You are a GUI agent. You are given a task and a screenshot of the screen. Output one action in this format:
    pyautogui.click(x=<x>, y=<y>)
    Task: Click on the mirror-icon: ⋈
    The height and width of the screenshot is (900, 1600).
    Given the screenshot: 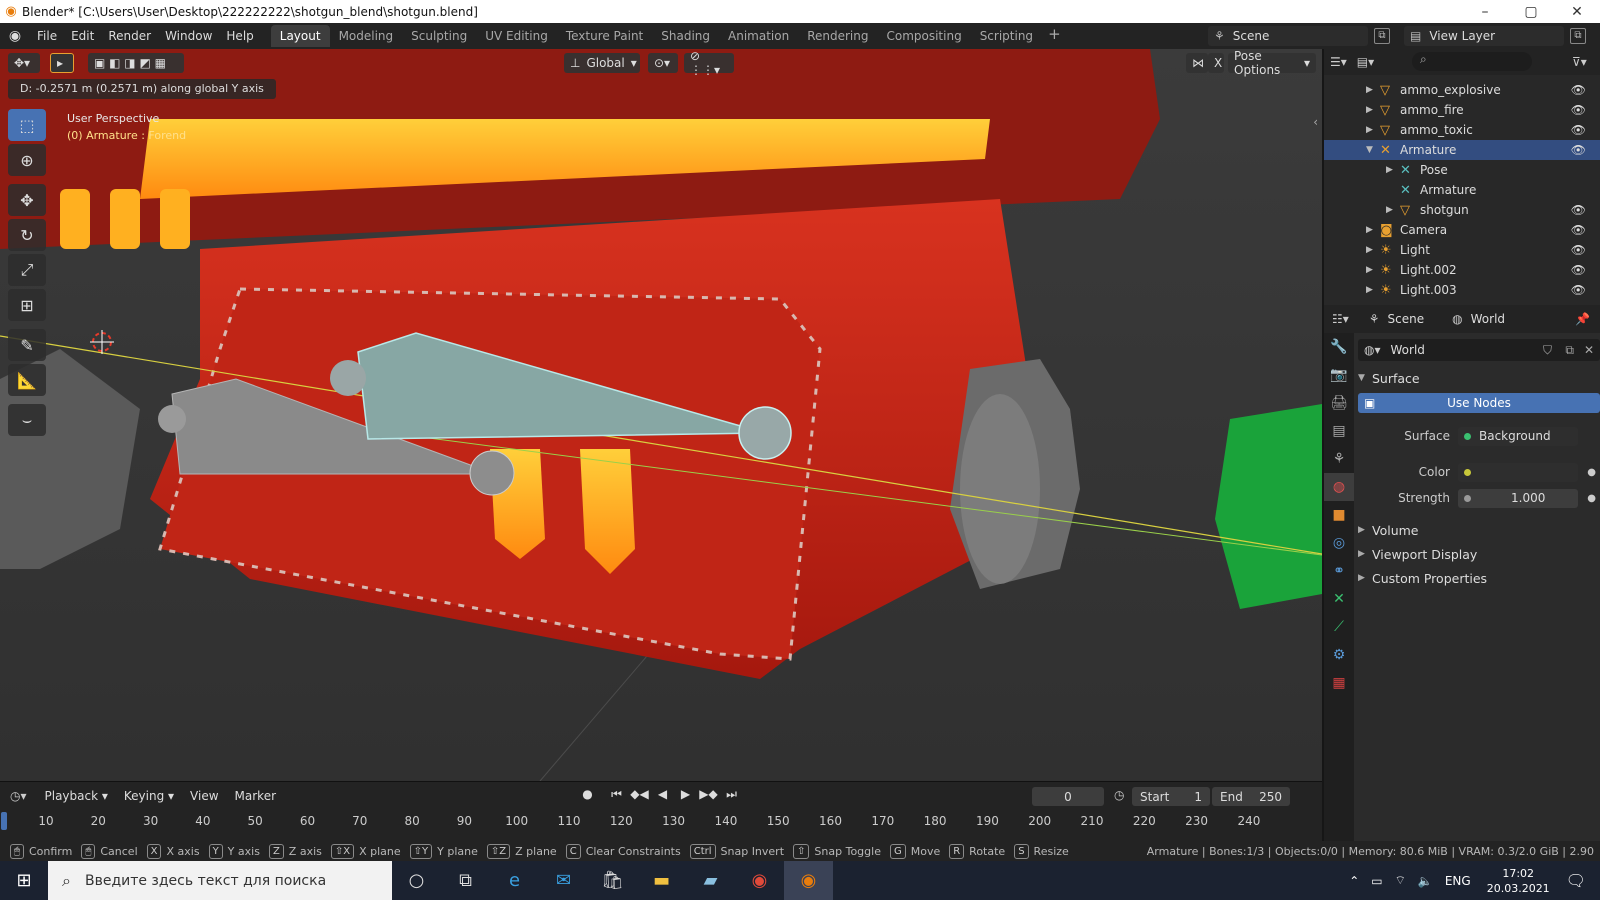 What is the action you would take?
    pyautogui.click(x=1197, y=63)
    